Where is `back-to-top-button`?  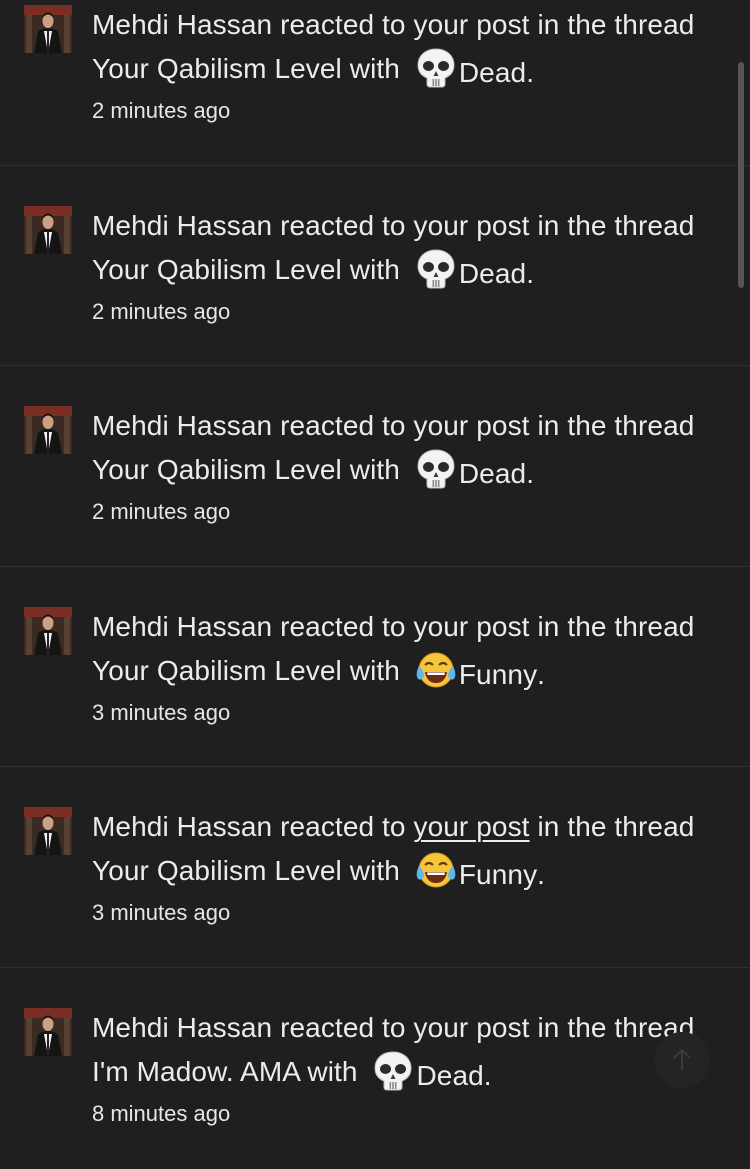 back-to-top-button is located at coordinates (682, 1060).